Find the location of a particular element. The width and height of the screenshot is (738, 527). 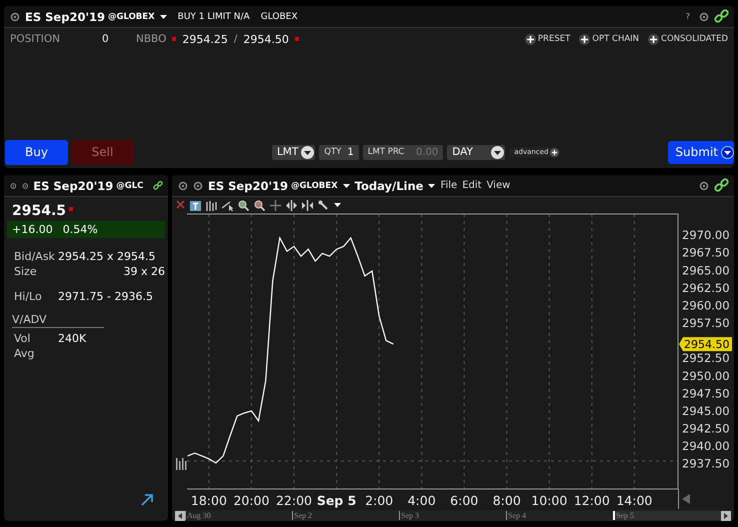

add-button: PRESET is located at coordinates (546, 39).